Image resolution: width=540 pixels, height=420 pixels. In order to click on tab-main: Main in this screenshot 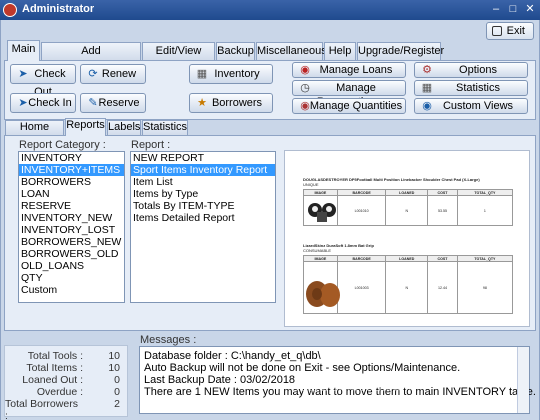, I will do `click(23, 50)`.